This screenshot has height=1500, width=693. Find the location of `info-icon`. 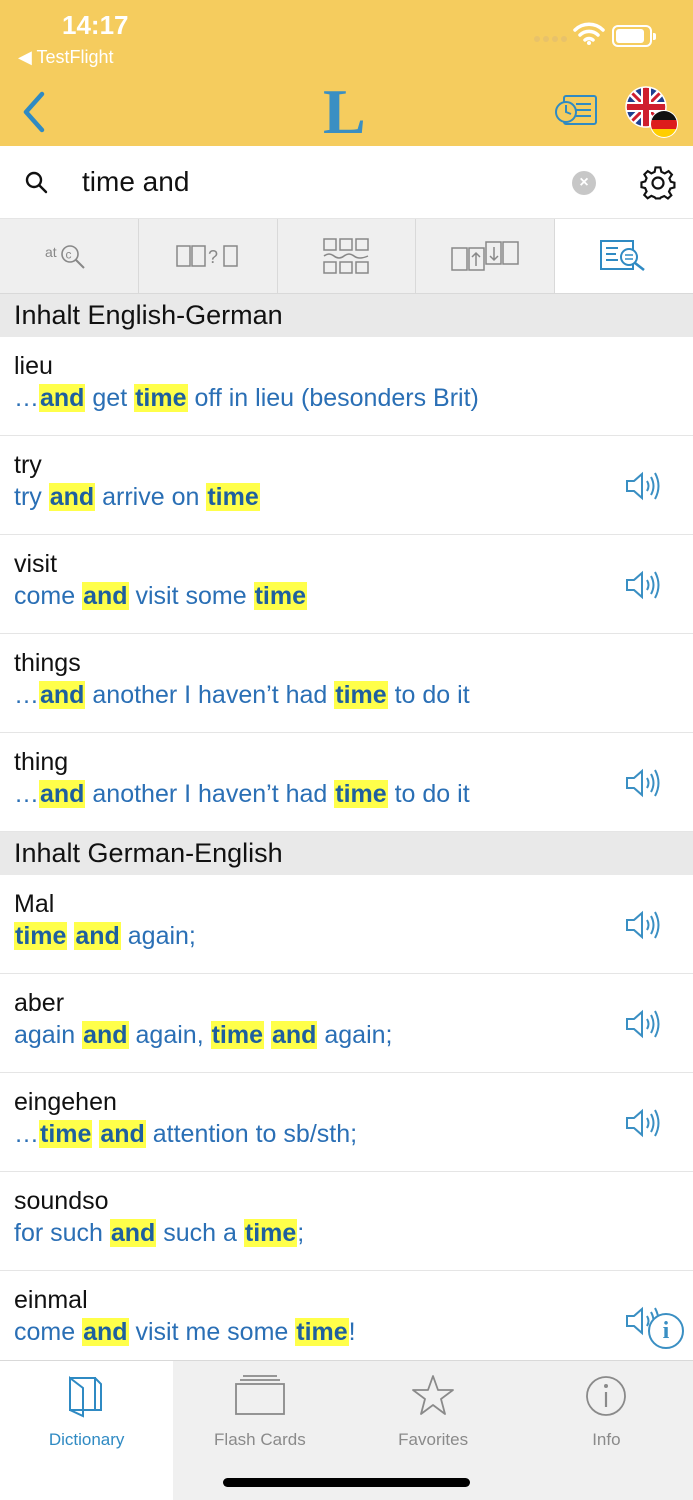

info-icon is located at coordinates (606, 1396).